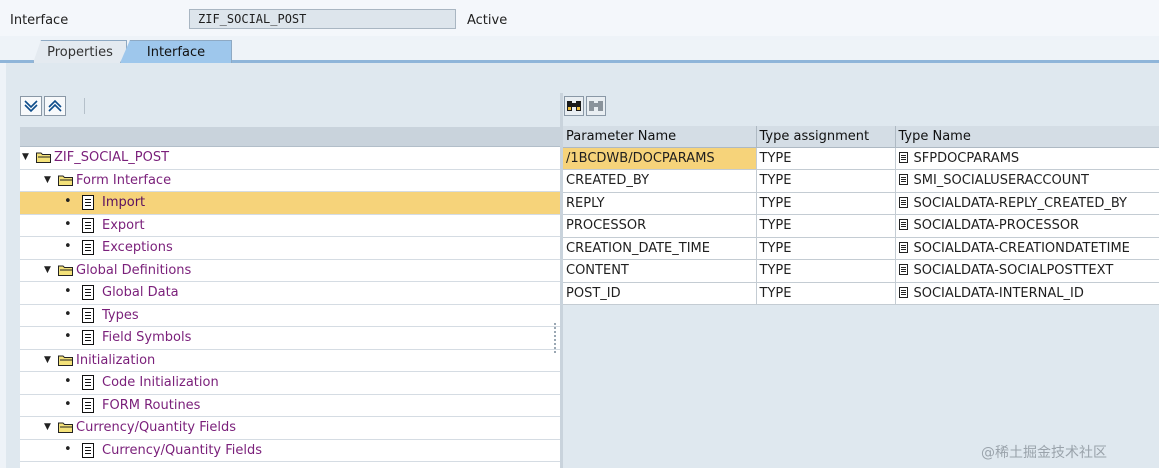 The image size is (1159, 468). I want to click on tree-node: • Exceptions, so click(290, 248).